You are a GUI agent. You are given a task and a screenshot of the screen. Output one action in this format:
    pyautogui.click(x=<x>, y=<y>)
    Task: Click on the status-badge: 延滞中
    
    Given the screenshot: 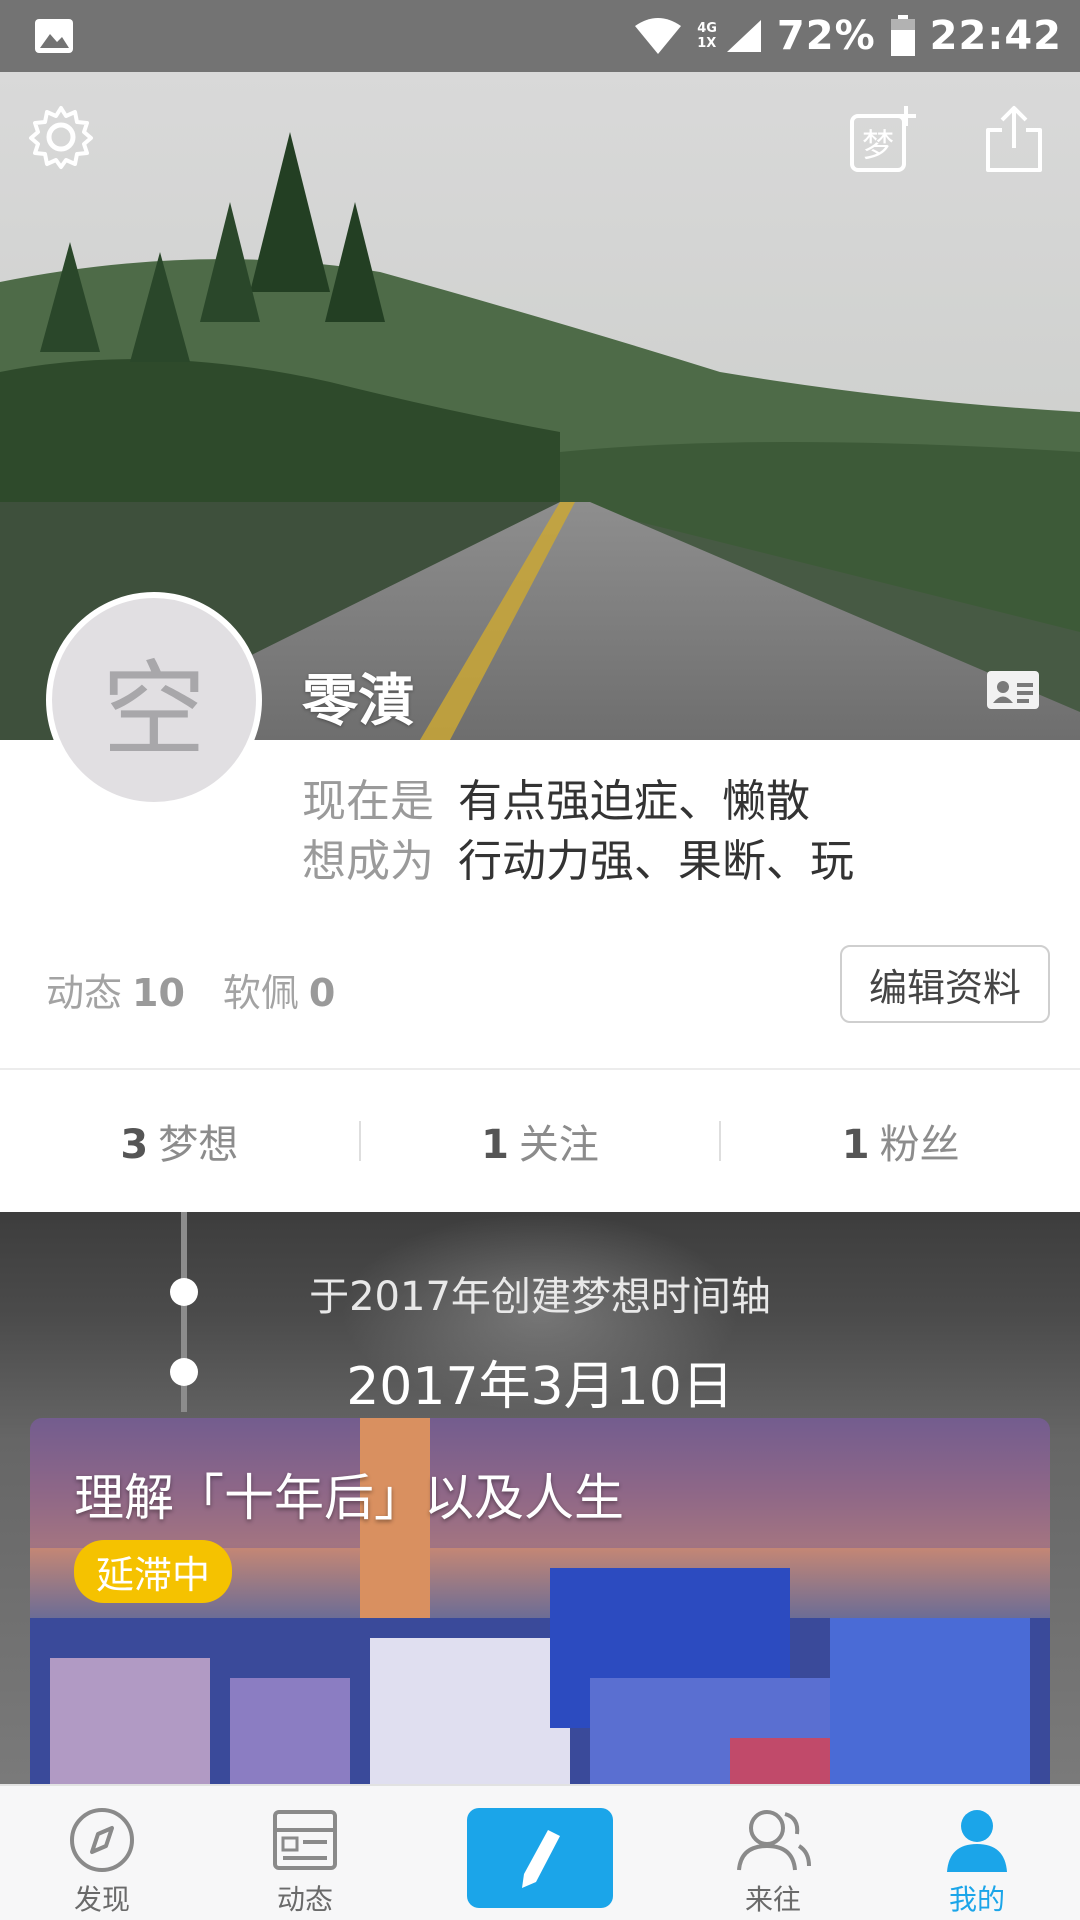 What is the action you would take?
    pyautogui.click(x=153, y=1571)
    